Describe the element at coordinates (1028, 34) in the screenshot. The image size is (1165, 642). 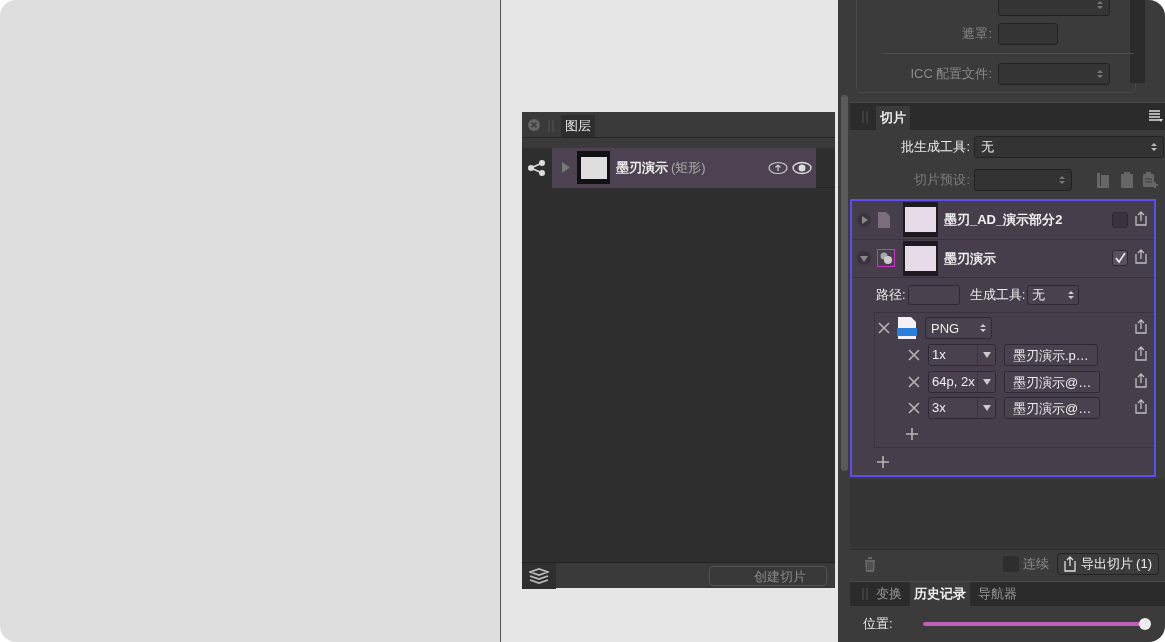
I see `input-field` at that location.